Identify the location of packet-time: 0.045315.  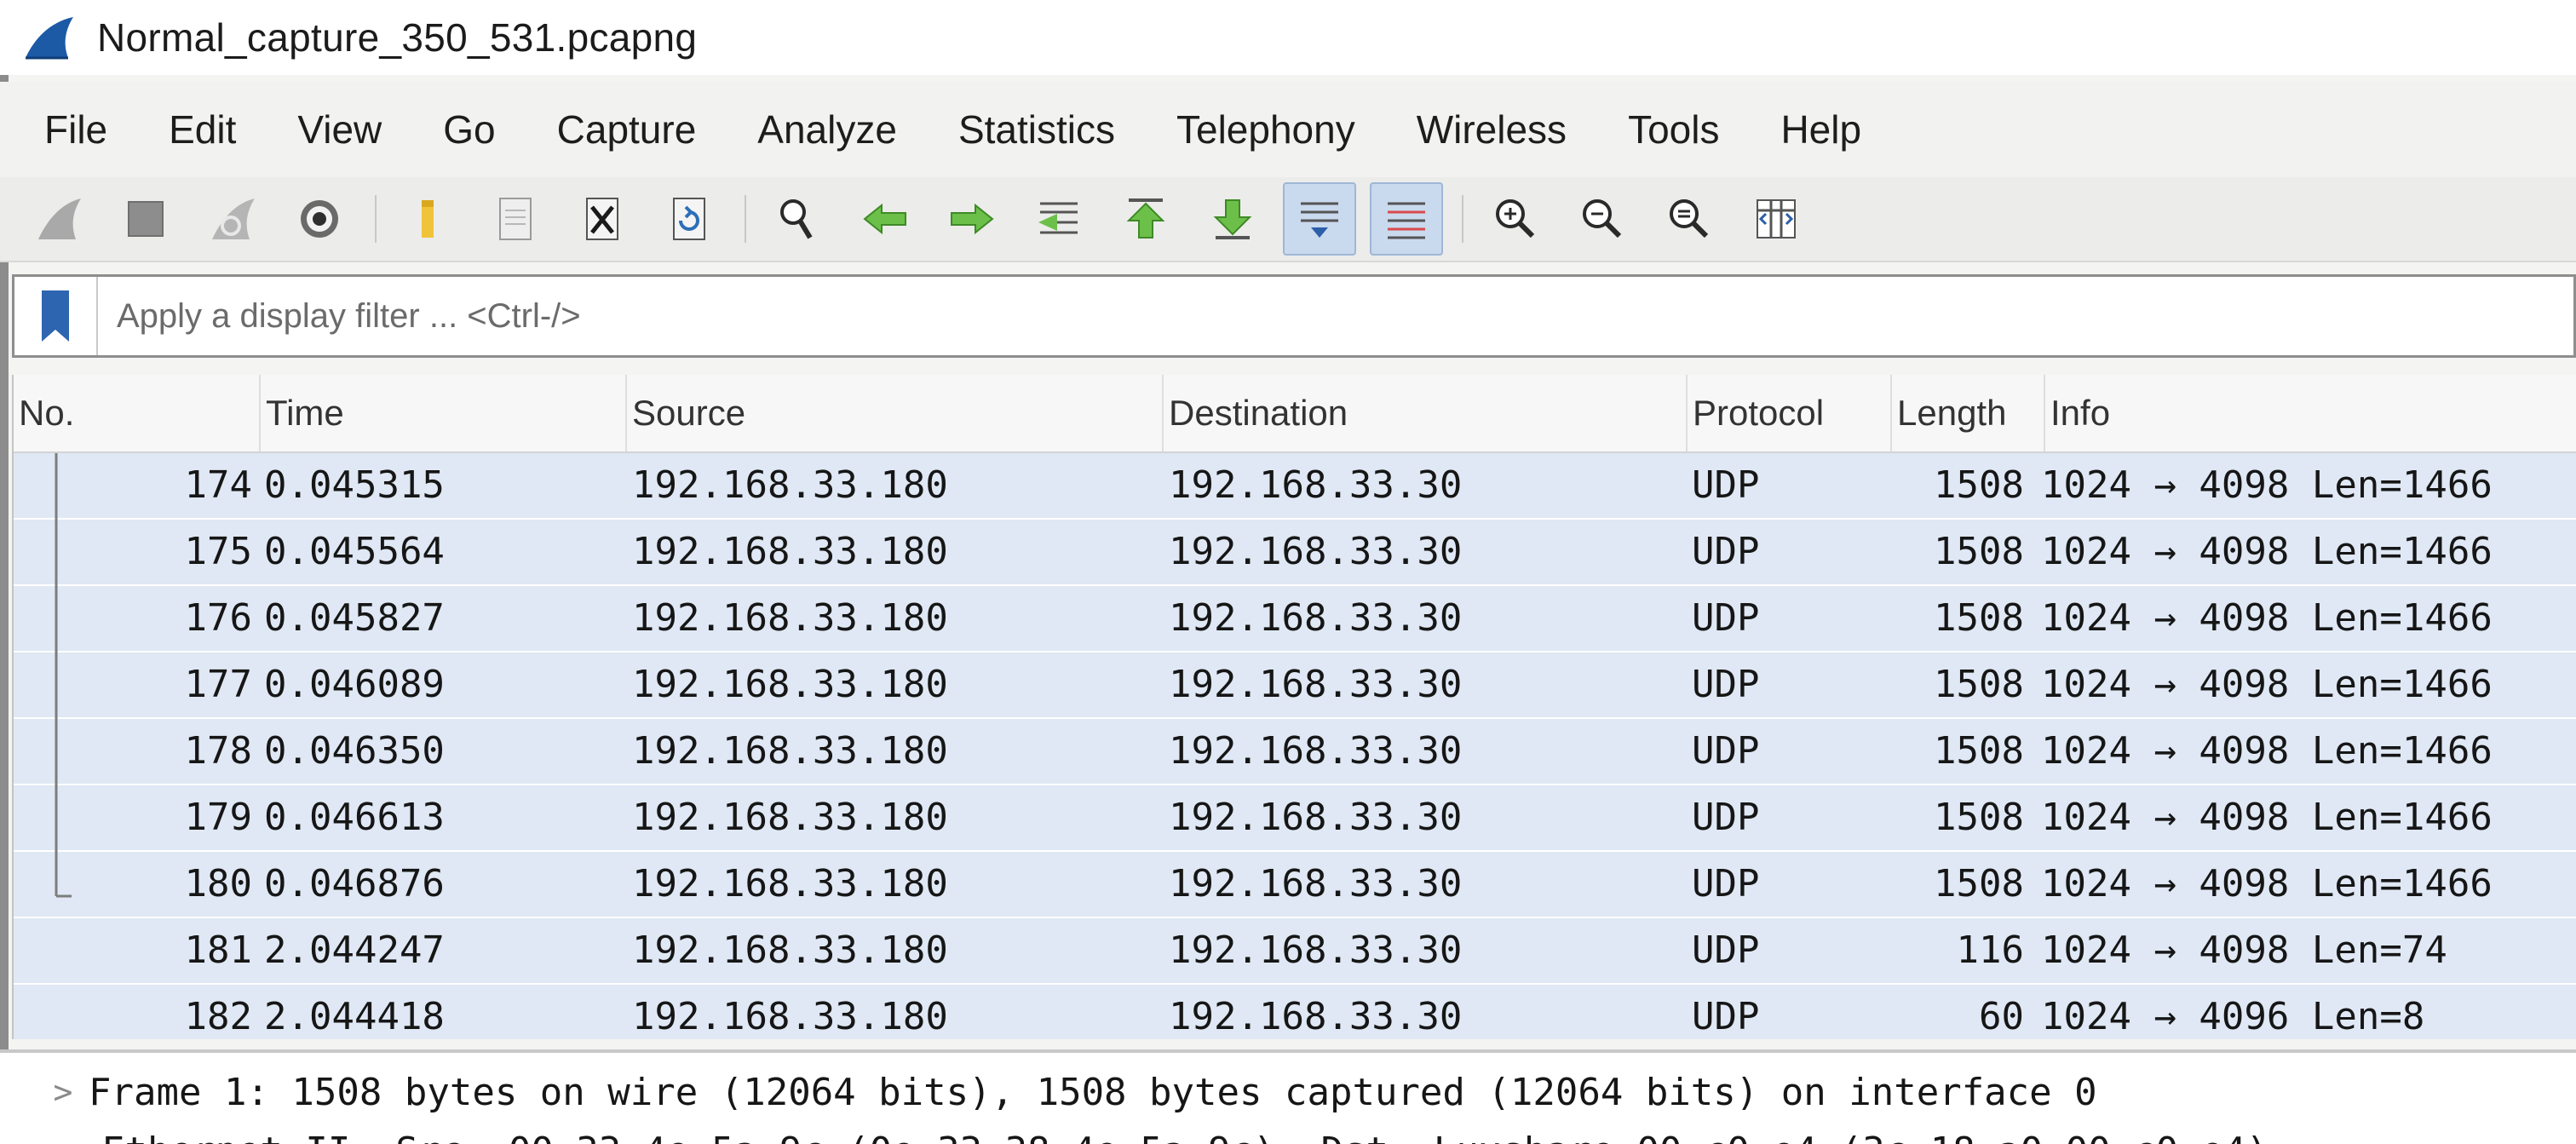
(354, 485).